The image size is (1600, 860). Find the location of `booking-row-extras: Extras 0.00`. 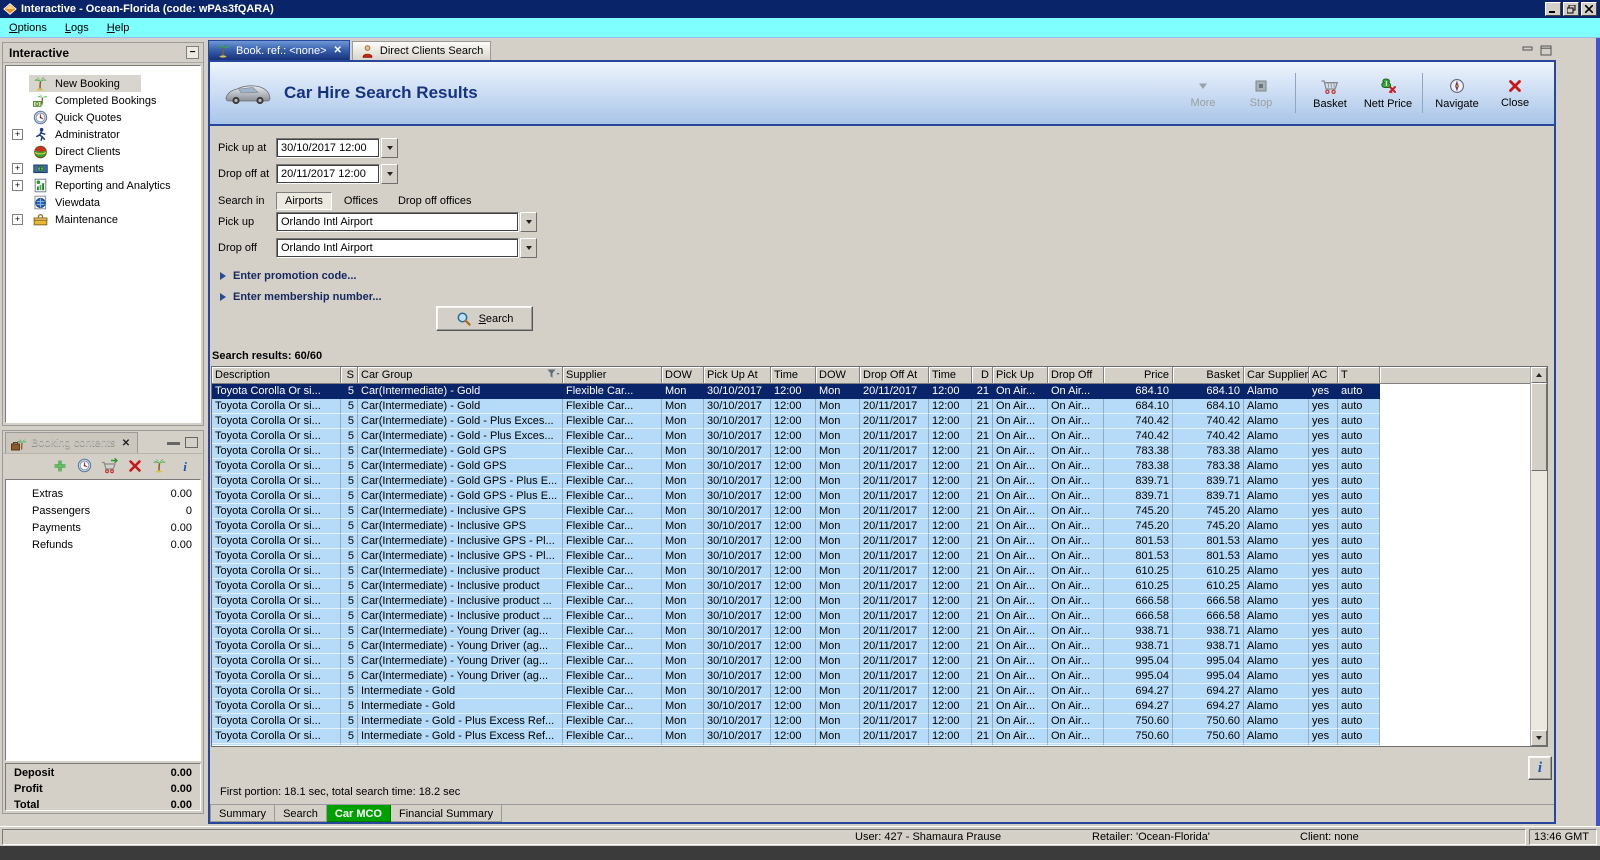

booking-row-extras: Extras 0.00 is located at coordinates (103, 493).